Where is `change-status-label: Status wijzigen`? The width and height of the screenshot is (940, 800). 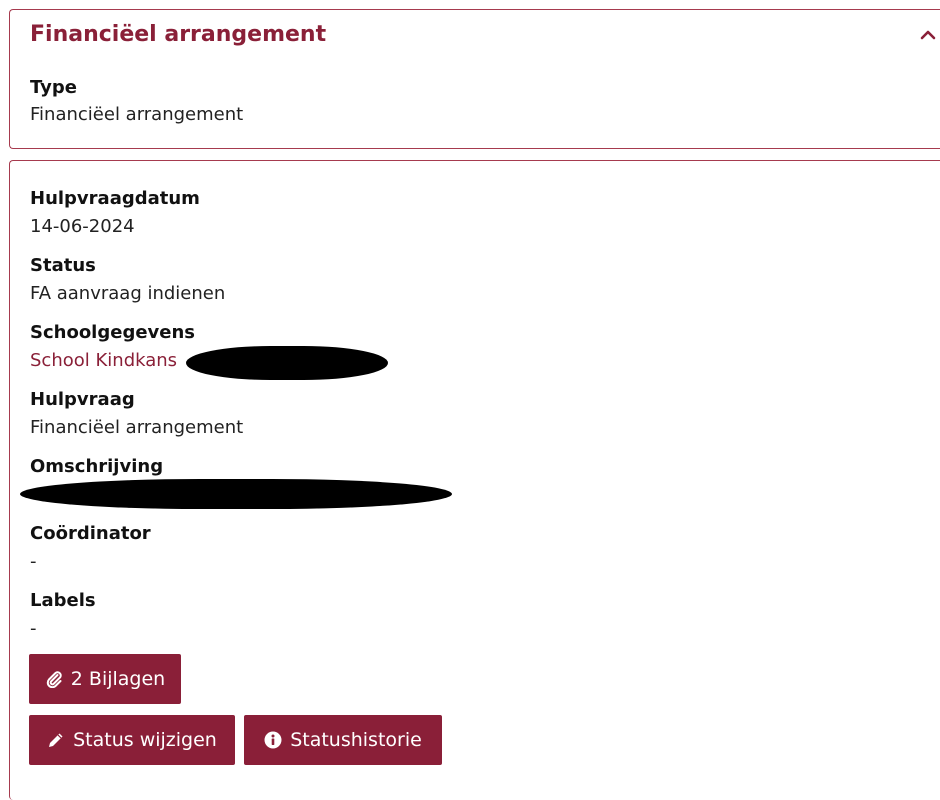
change-status-label: Status wijzigen is located at coordinates (145, 740).